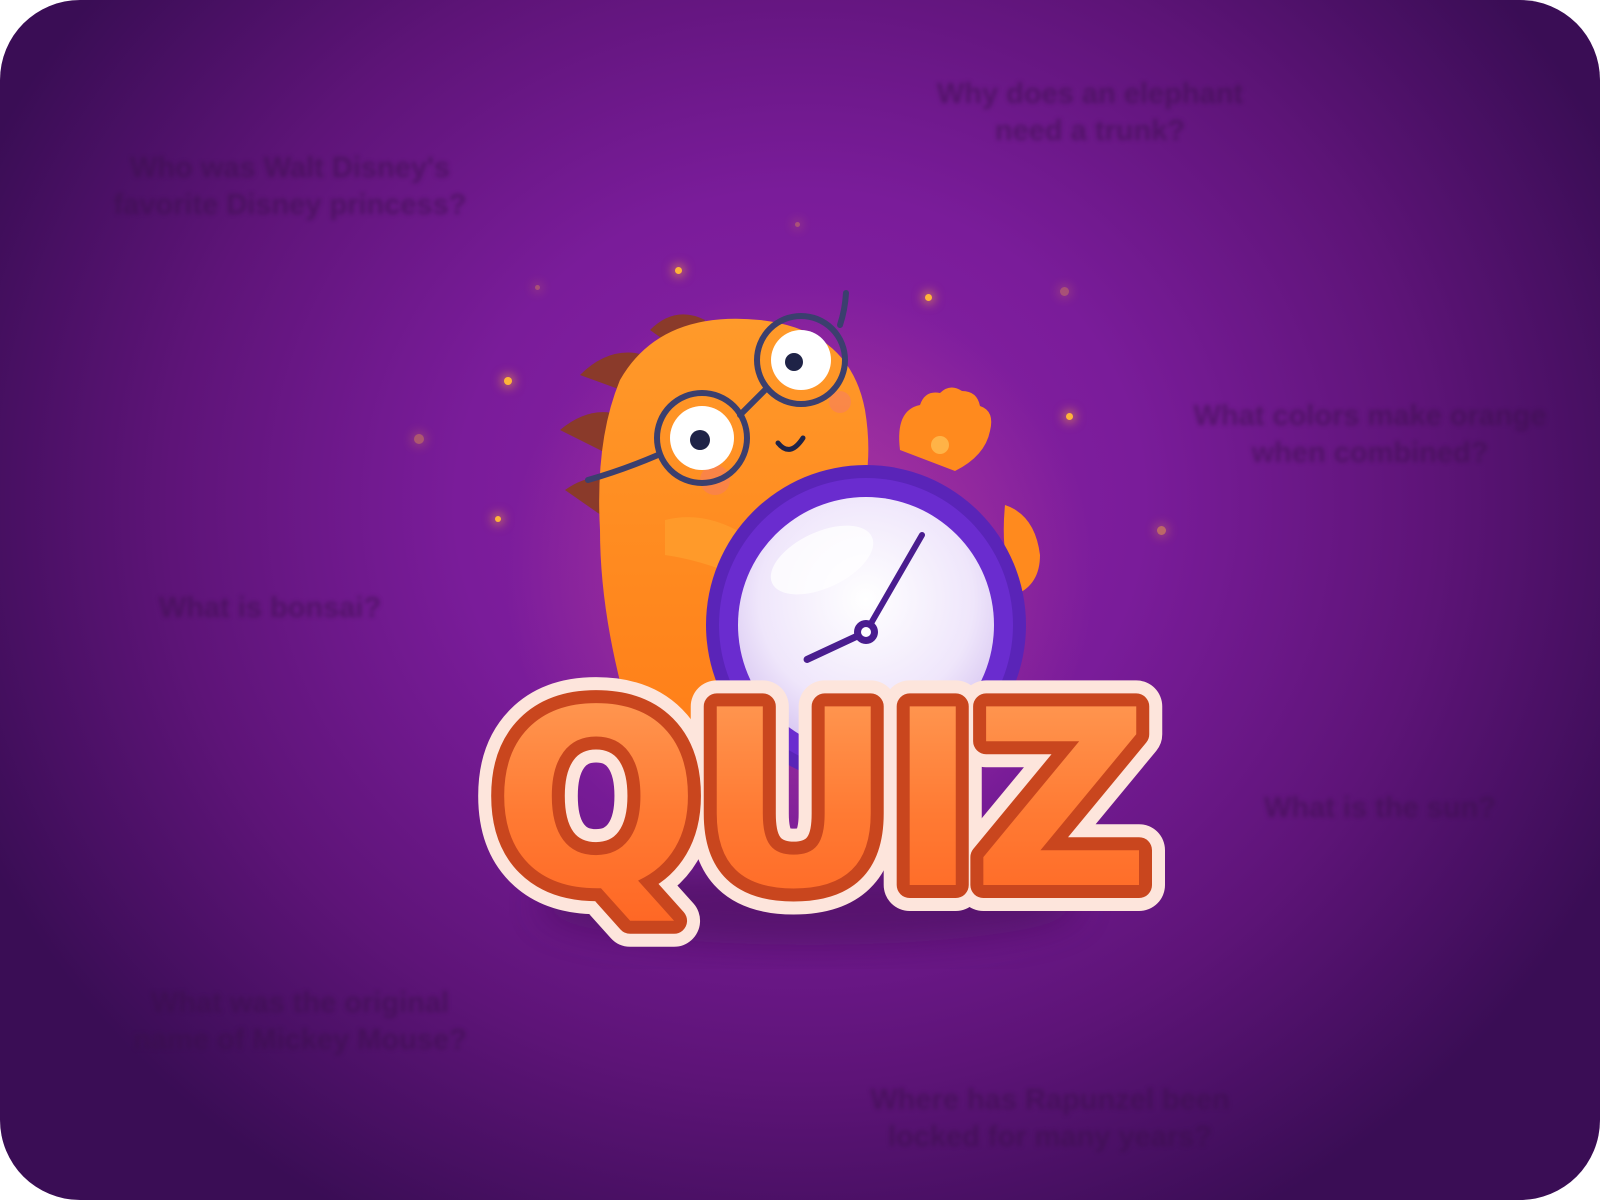  I want to click on quiz-title: QUIZ QUIZ QUIZ, so click(821, 800).